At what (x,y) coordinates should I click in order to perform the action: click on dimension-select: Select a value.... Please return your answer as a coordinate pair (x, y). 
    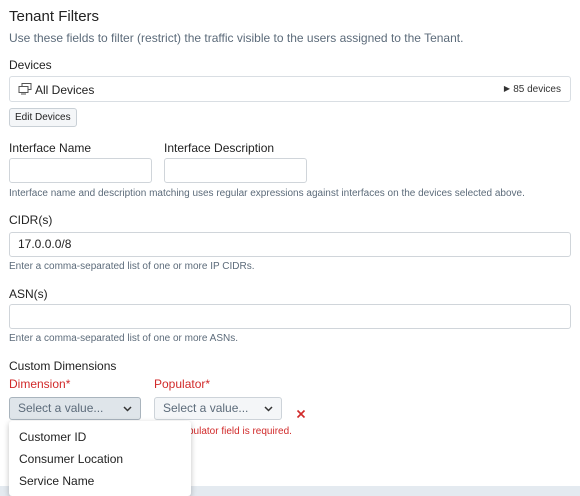
    Looking at the image, I should click on (75, 408).